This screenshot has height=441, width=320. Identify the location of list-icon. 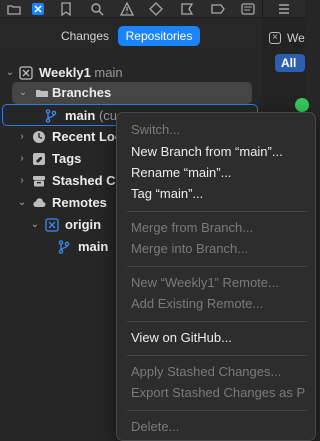
(284, 9).